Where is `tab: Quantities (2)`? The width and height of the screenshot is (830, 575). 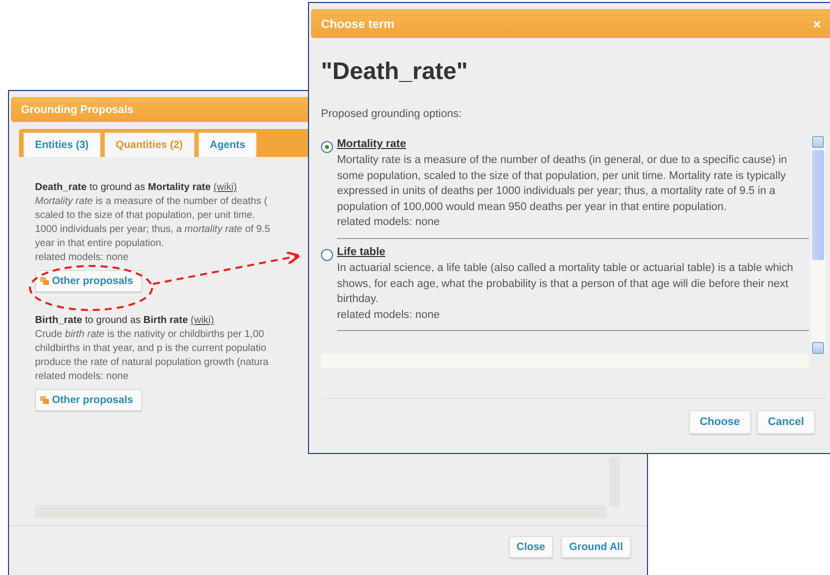
tab: Quantities (2) is located at coordinates (149, 144).